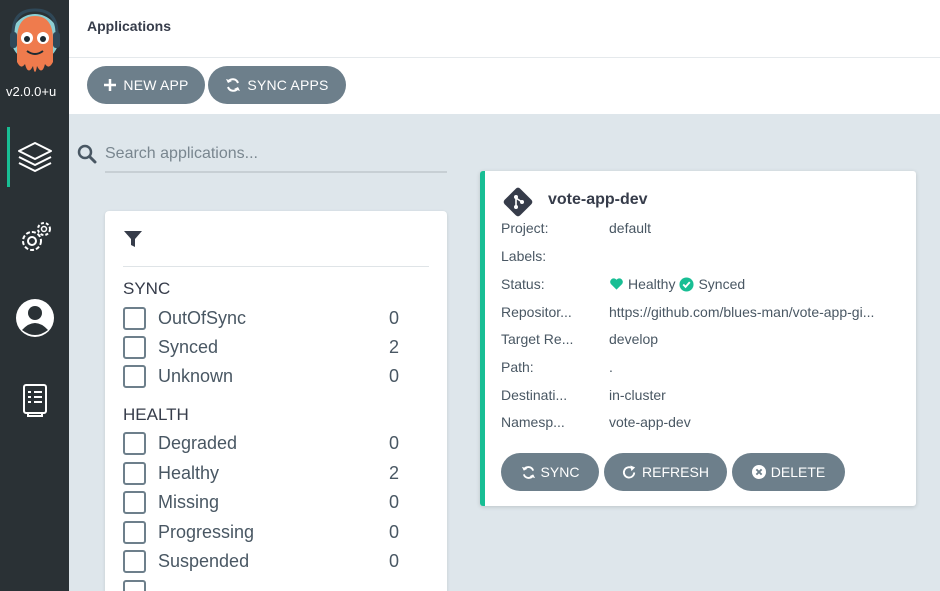 This screenshot has height=591, width=940. What do you see at coordinates (630, 228) in the screenshot?
I see `field-value: default` at bounding box center [630, 228].